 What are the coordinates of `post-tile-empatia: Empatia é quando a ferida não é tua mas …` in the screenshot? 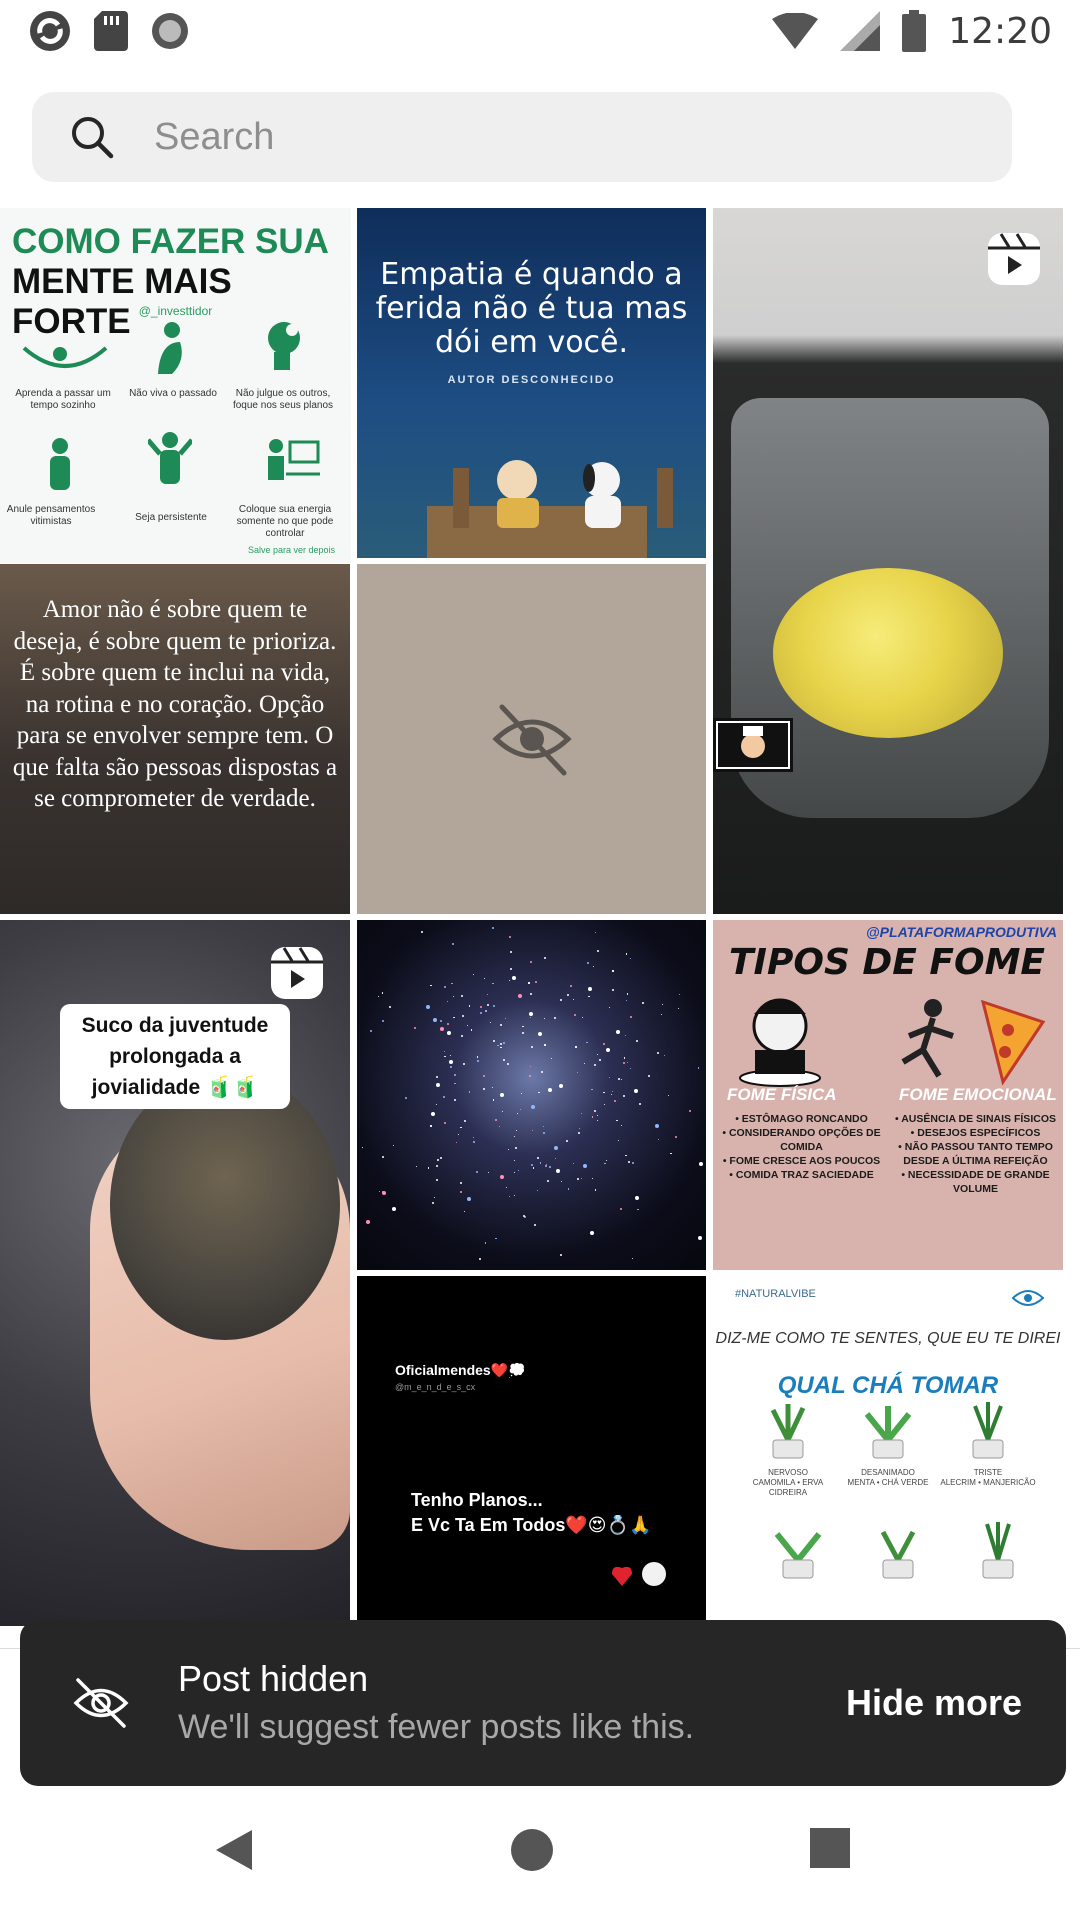 It's located at (531, 383).